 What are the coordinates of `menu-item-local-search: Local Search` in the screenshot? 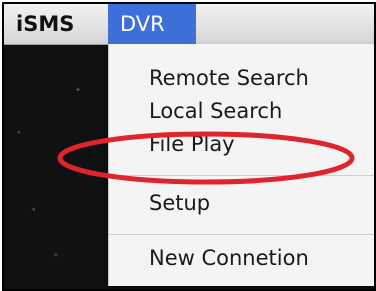 It's located at (215, 111).